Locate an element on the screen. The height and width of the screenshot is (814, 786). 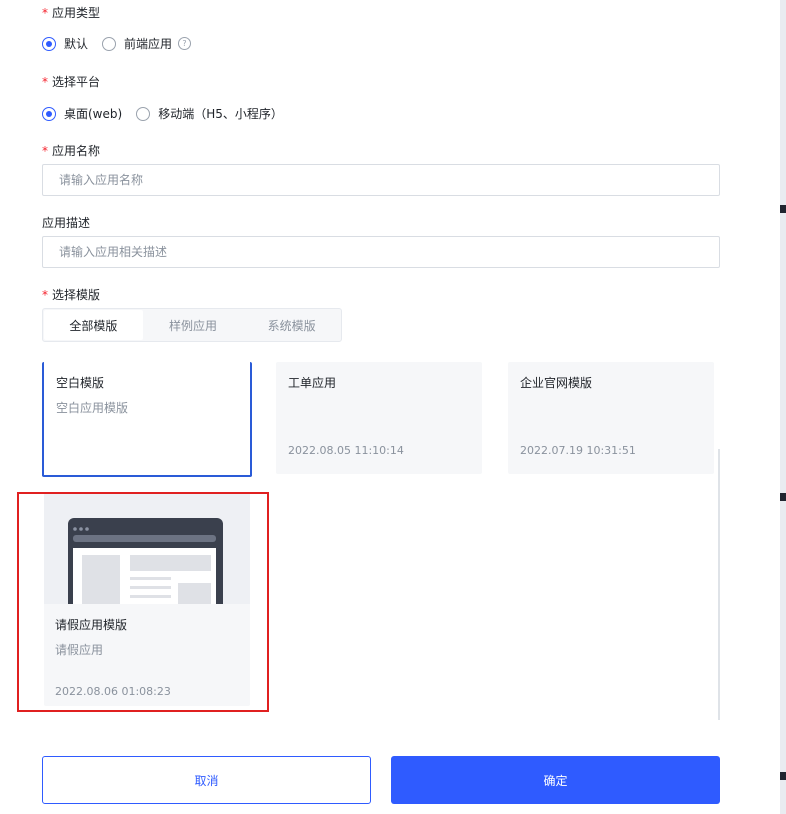
app-desc-label-text: 应用描述 is located at coordinates (66, 223).